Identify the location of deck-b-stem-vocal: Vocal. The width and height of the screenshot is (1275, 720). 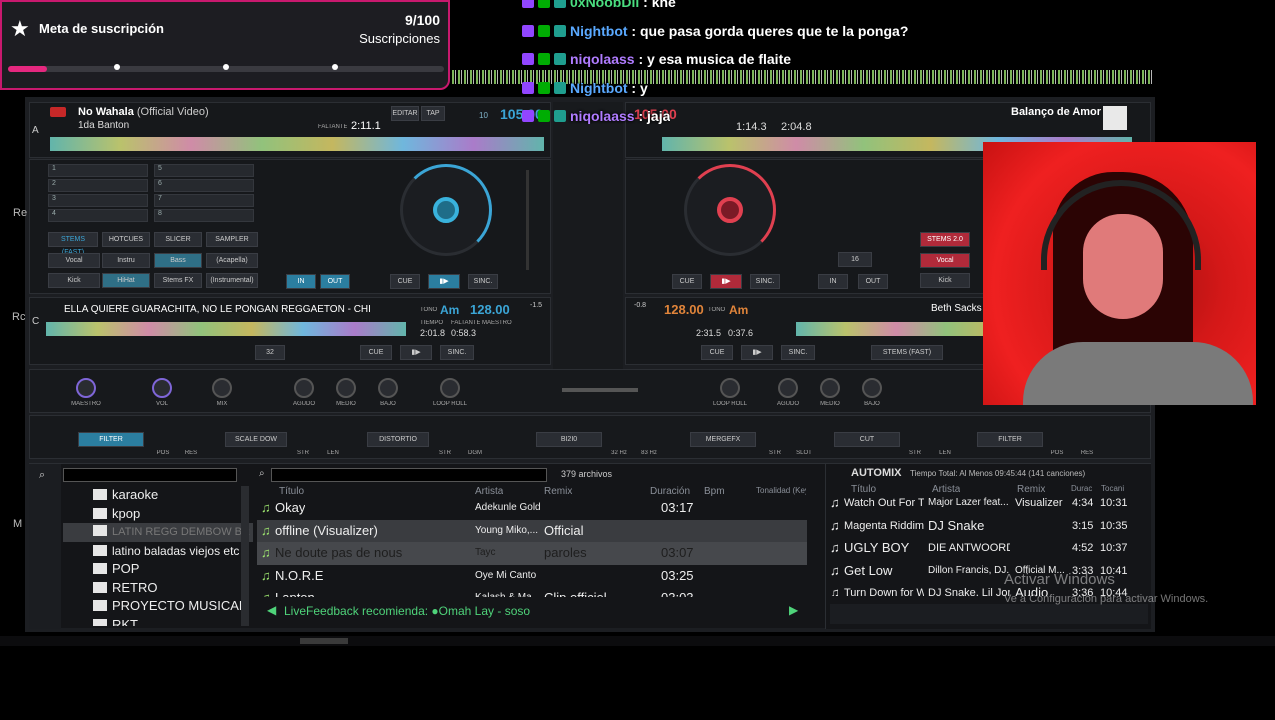
(945, 260).